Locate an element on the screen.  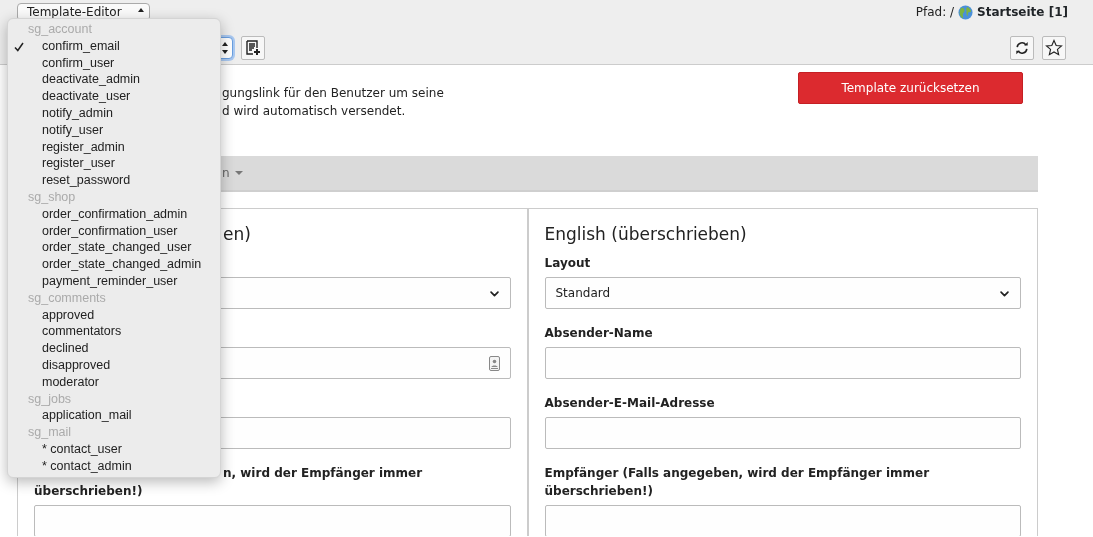
field-label: Absender-E-Mail-Adresse is located at coordinates (630, 403).